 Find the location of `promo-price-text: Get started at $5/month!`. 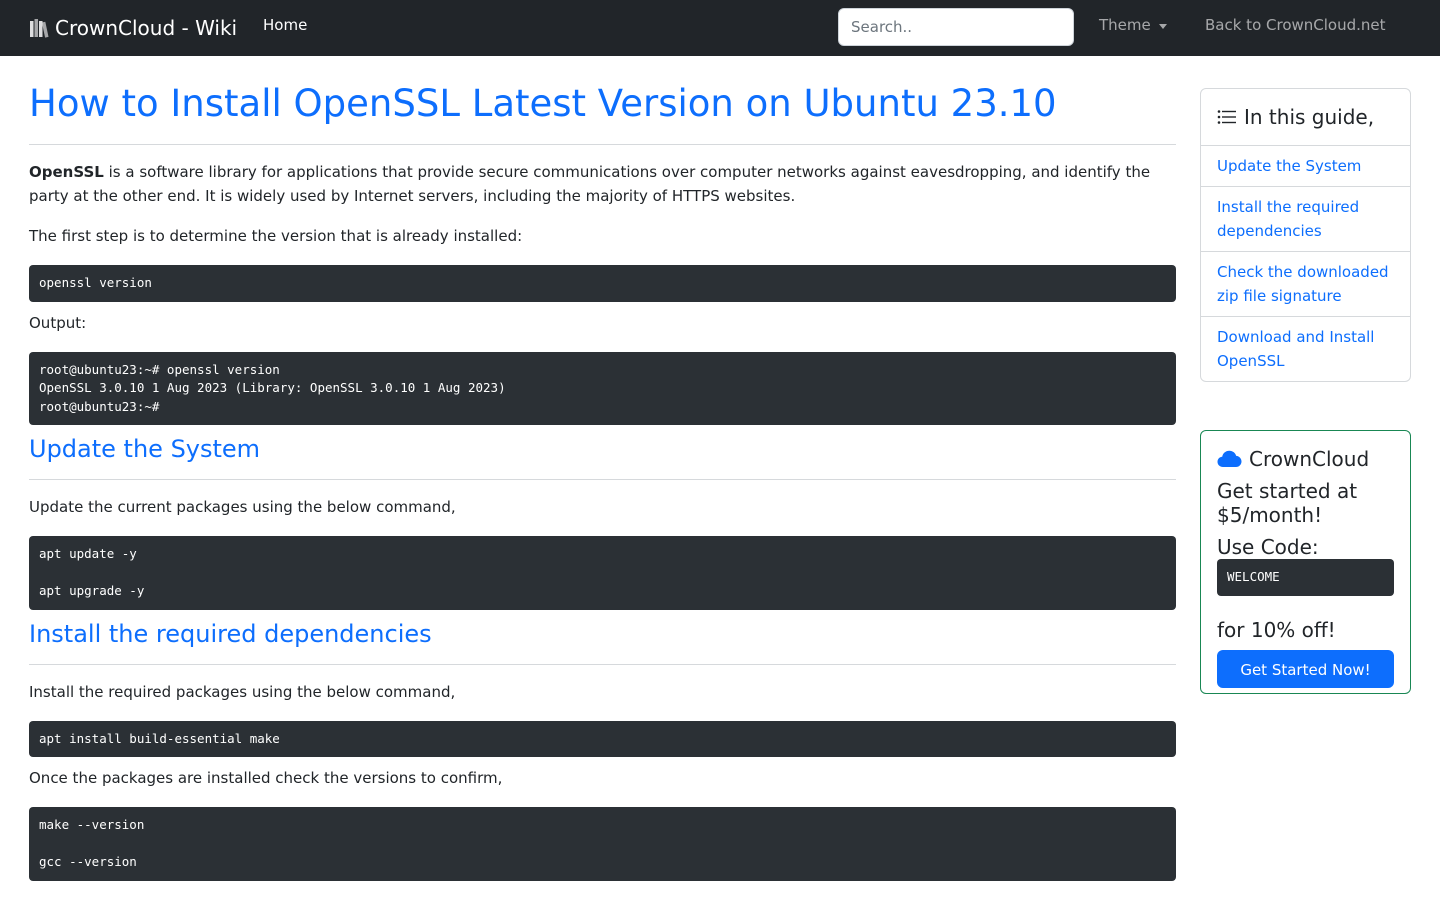

promo-price-text: Get started at $5/month! is located at coordinates (1287, 503).